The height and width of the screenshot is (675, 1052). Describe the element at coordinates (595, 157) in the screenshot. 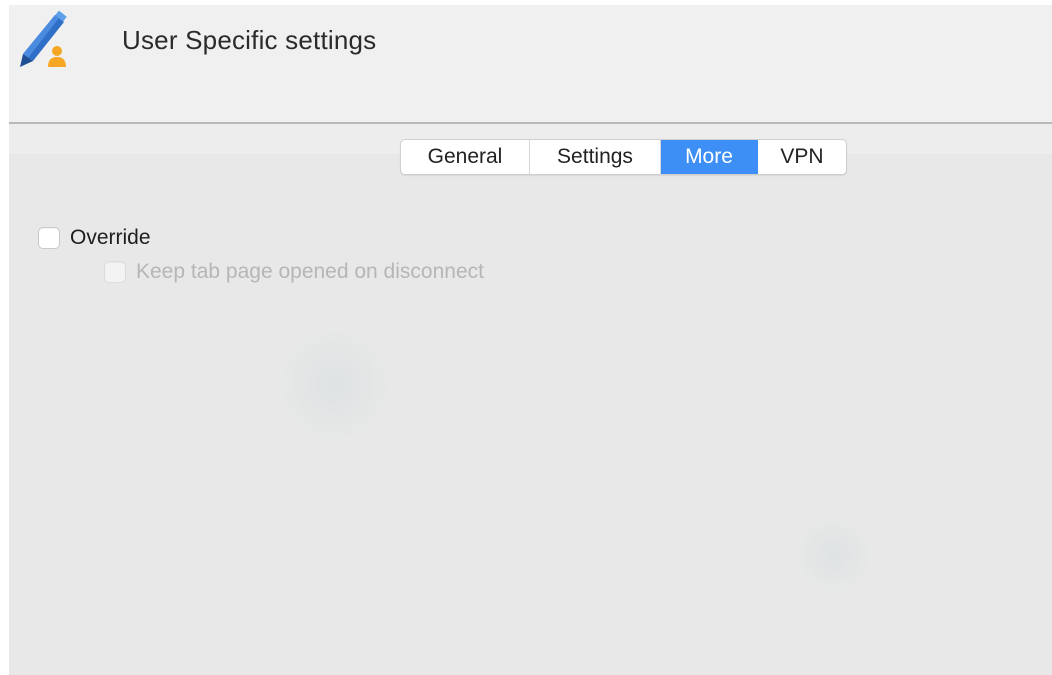

I see `tab-settings: Settings` at that location.